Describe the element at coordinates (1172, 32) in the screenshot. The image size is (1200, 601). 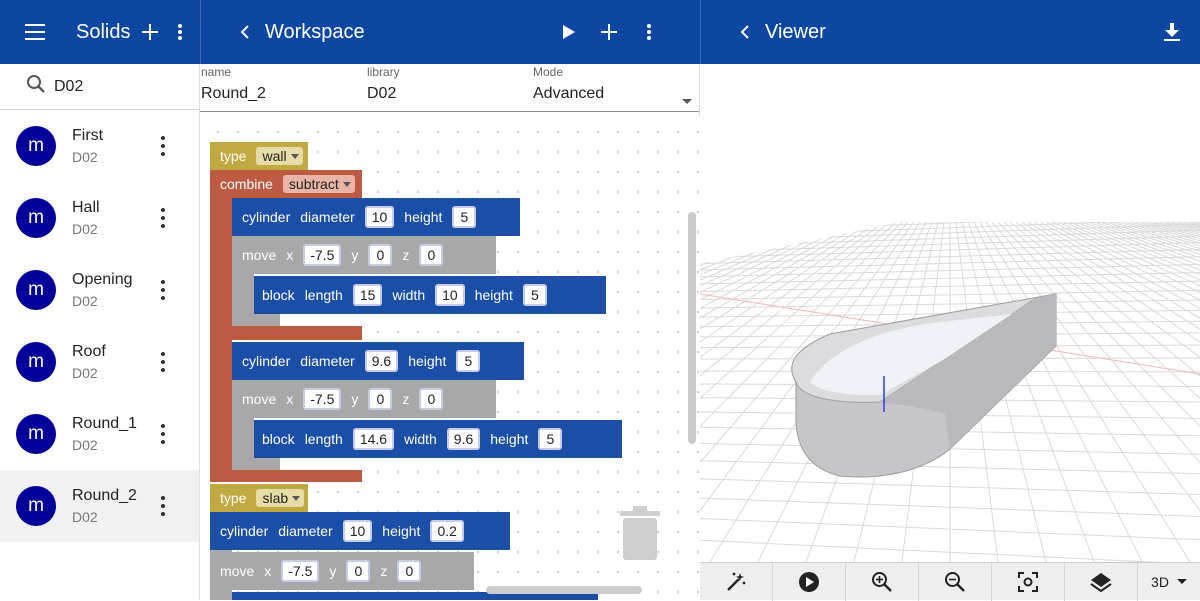
I see `download-icon` at that location.